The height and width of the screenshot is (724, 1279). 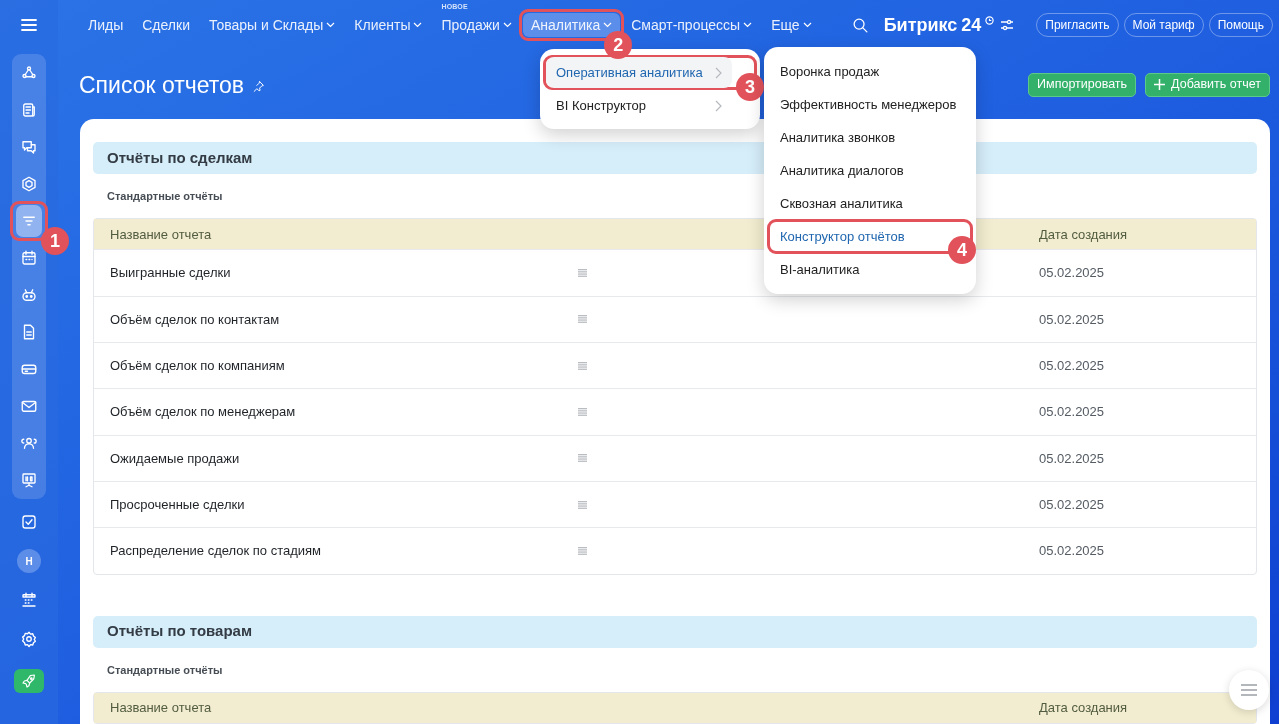 What do you see at coordinates (1249, 690) in the screenshot?
I see `lines-icon` at bounding box center [1249, 690].